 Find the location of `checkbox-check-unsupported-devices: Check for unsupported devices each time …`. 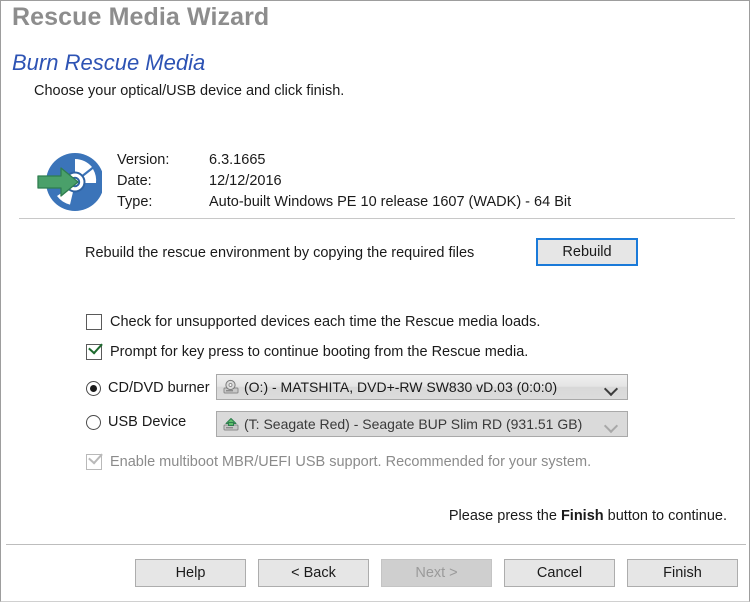

checkbox-check-unsupported-devices: Check for unsupported devices each time … is located at coordinates (313, 322).